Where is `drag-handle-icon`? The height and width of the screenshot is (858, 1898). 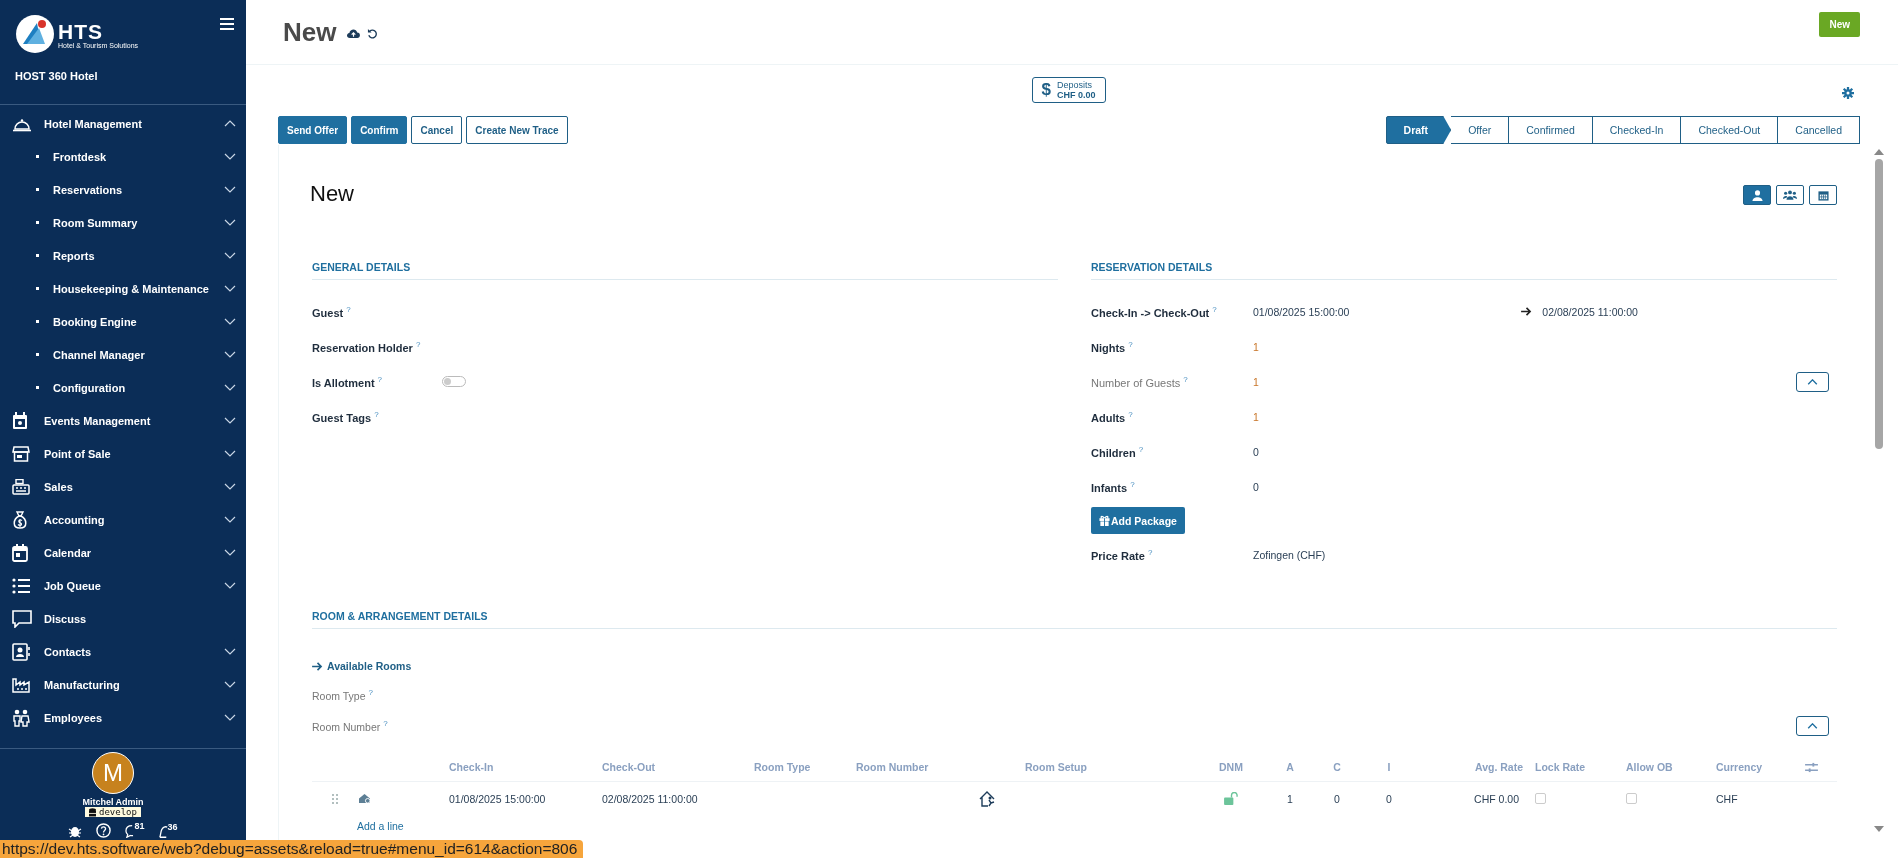 drag-handle-icon is located at coordinates (335, 798).